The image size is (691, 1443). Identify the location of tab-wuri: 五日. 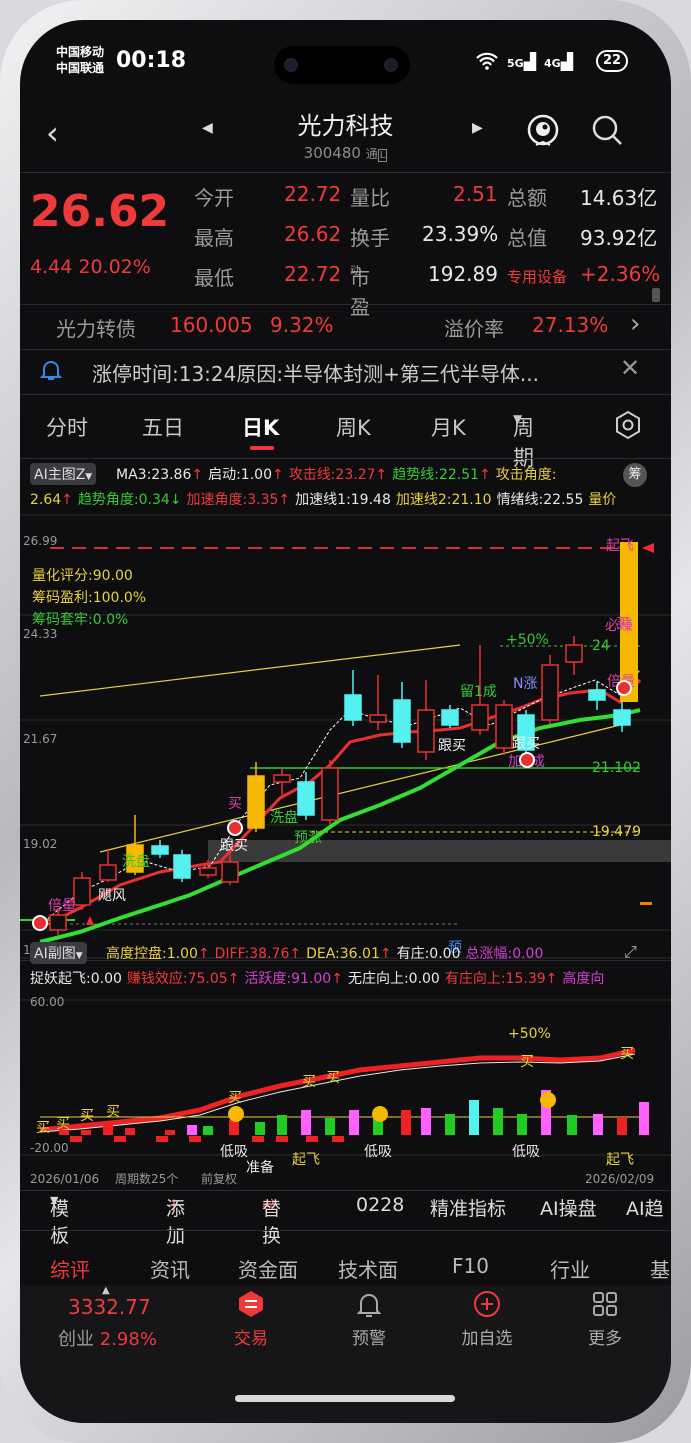
(163, 427).